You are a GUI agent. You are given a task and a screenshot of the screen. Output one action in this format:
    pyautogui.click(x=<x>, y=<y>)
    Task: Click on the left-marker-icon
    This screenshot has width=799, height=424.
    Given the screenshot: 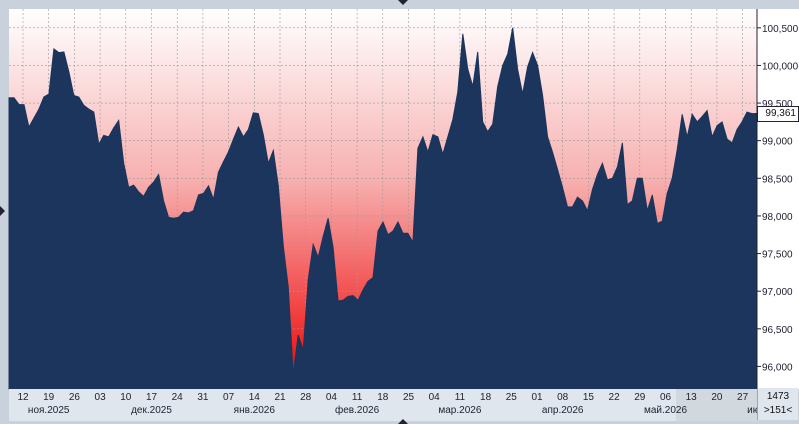 What is the action you would take?
    pyautogui.click(x=2, y=211)
    